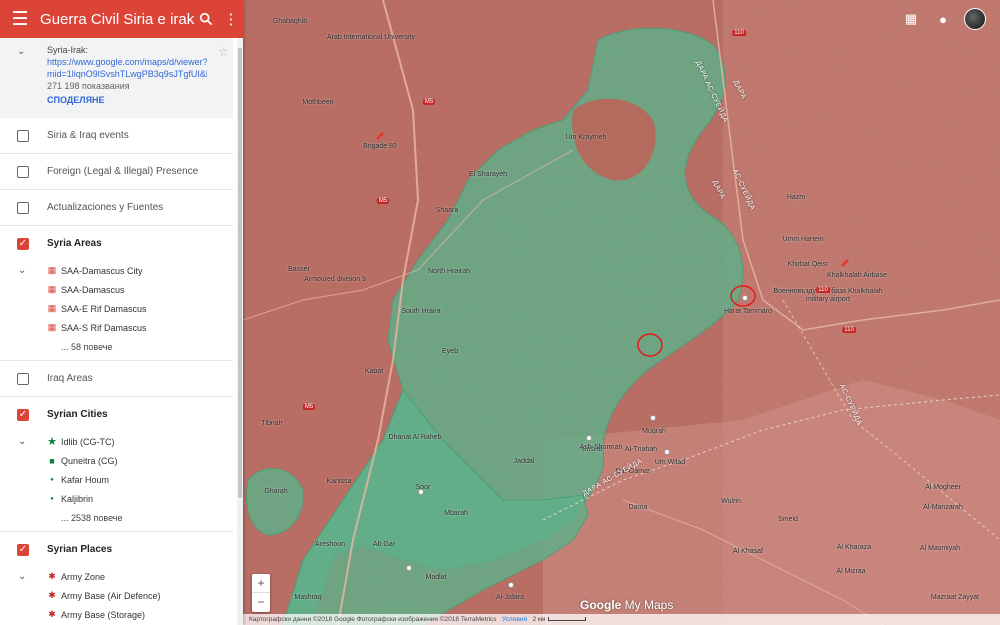 The height and width of the screenshot is (625, 1000). What do you see at coordinates (116, 378) in the screenshot?
I see `layer-row: Iraq Areas` at bounding box center [116, 378].